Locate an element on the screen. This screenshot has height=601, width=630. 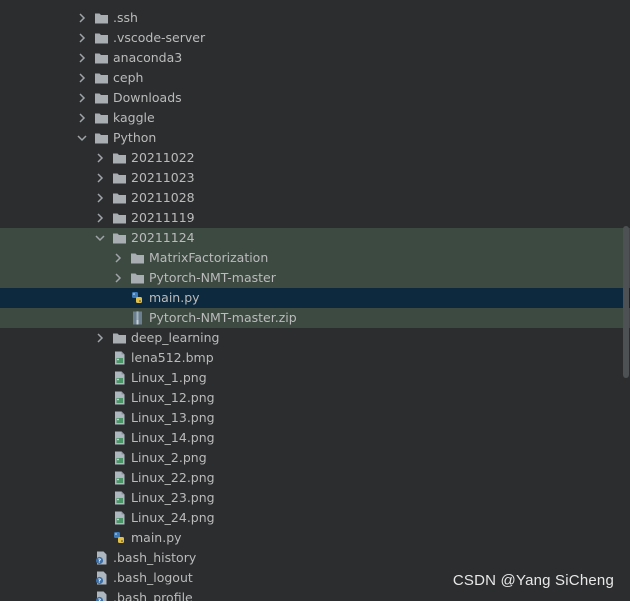
tree-row: Downloads is located at coordinates (315, 98).